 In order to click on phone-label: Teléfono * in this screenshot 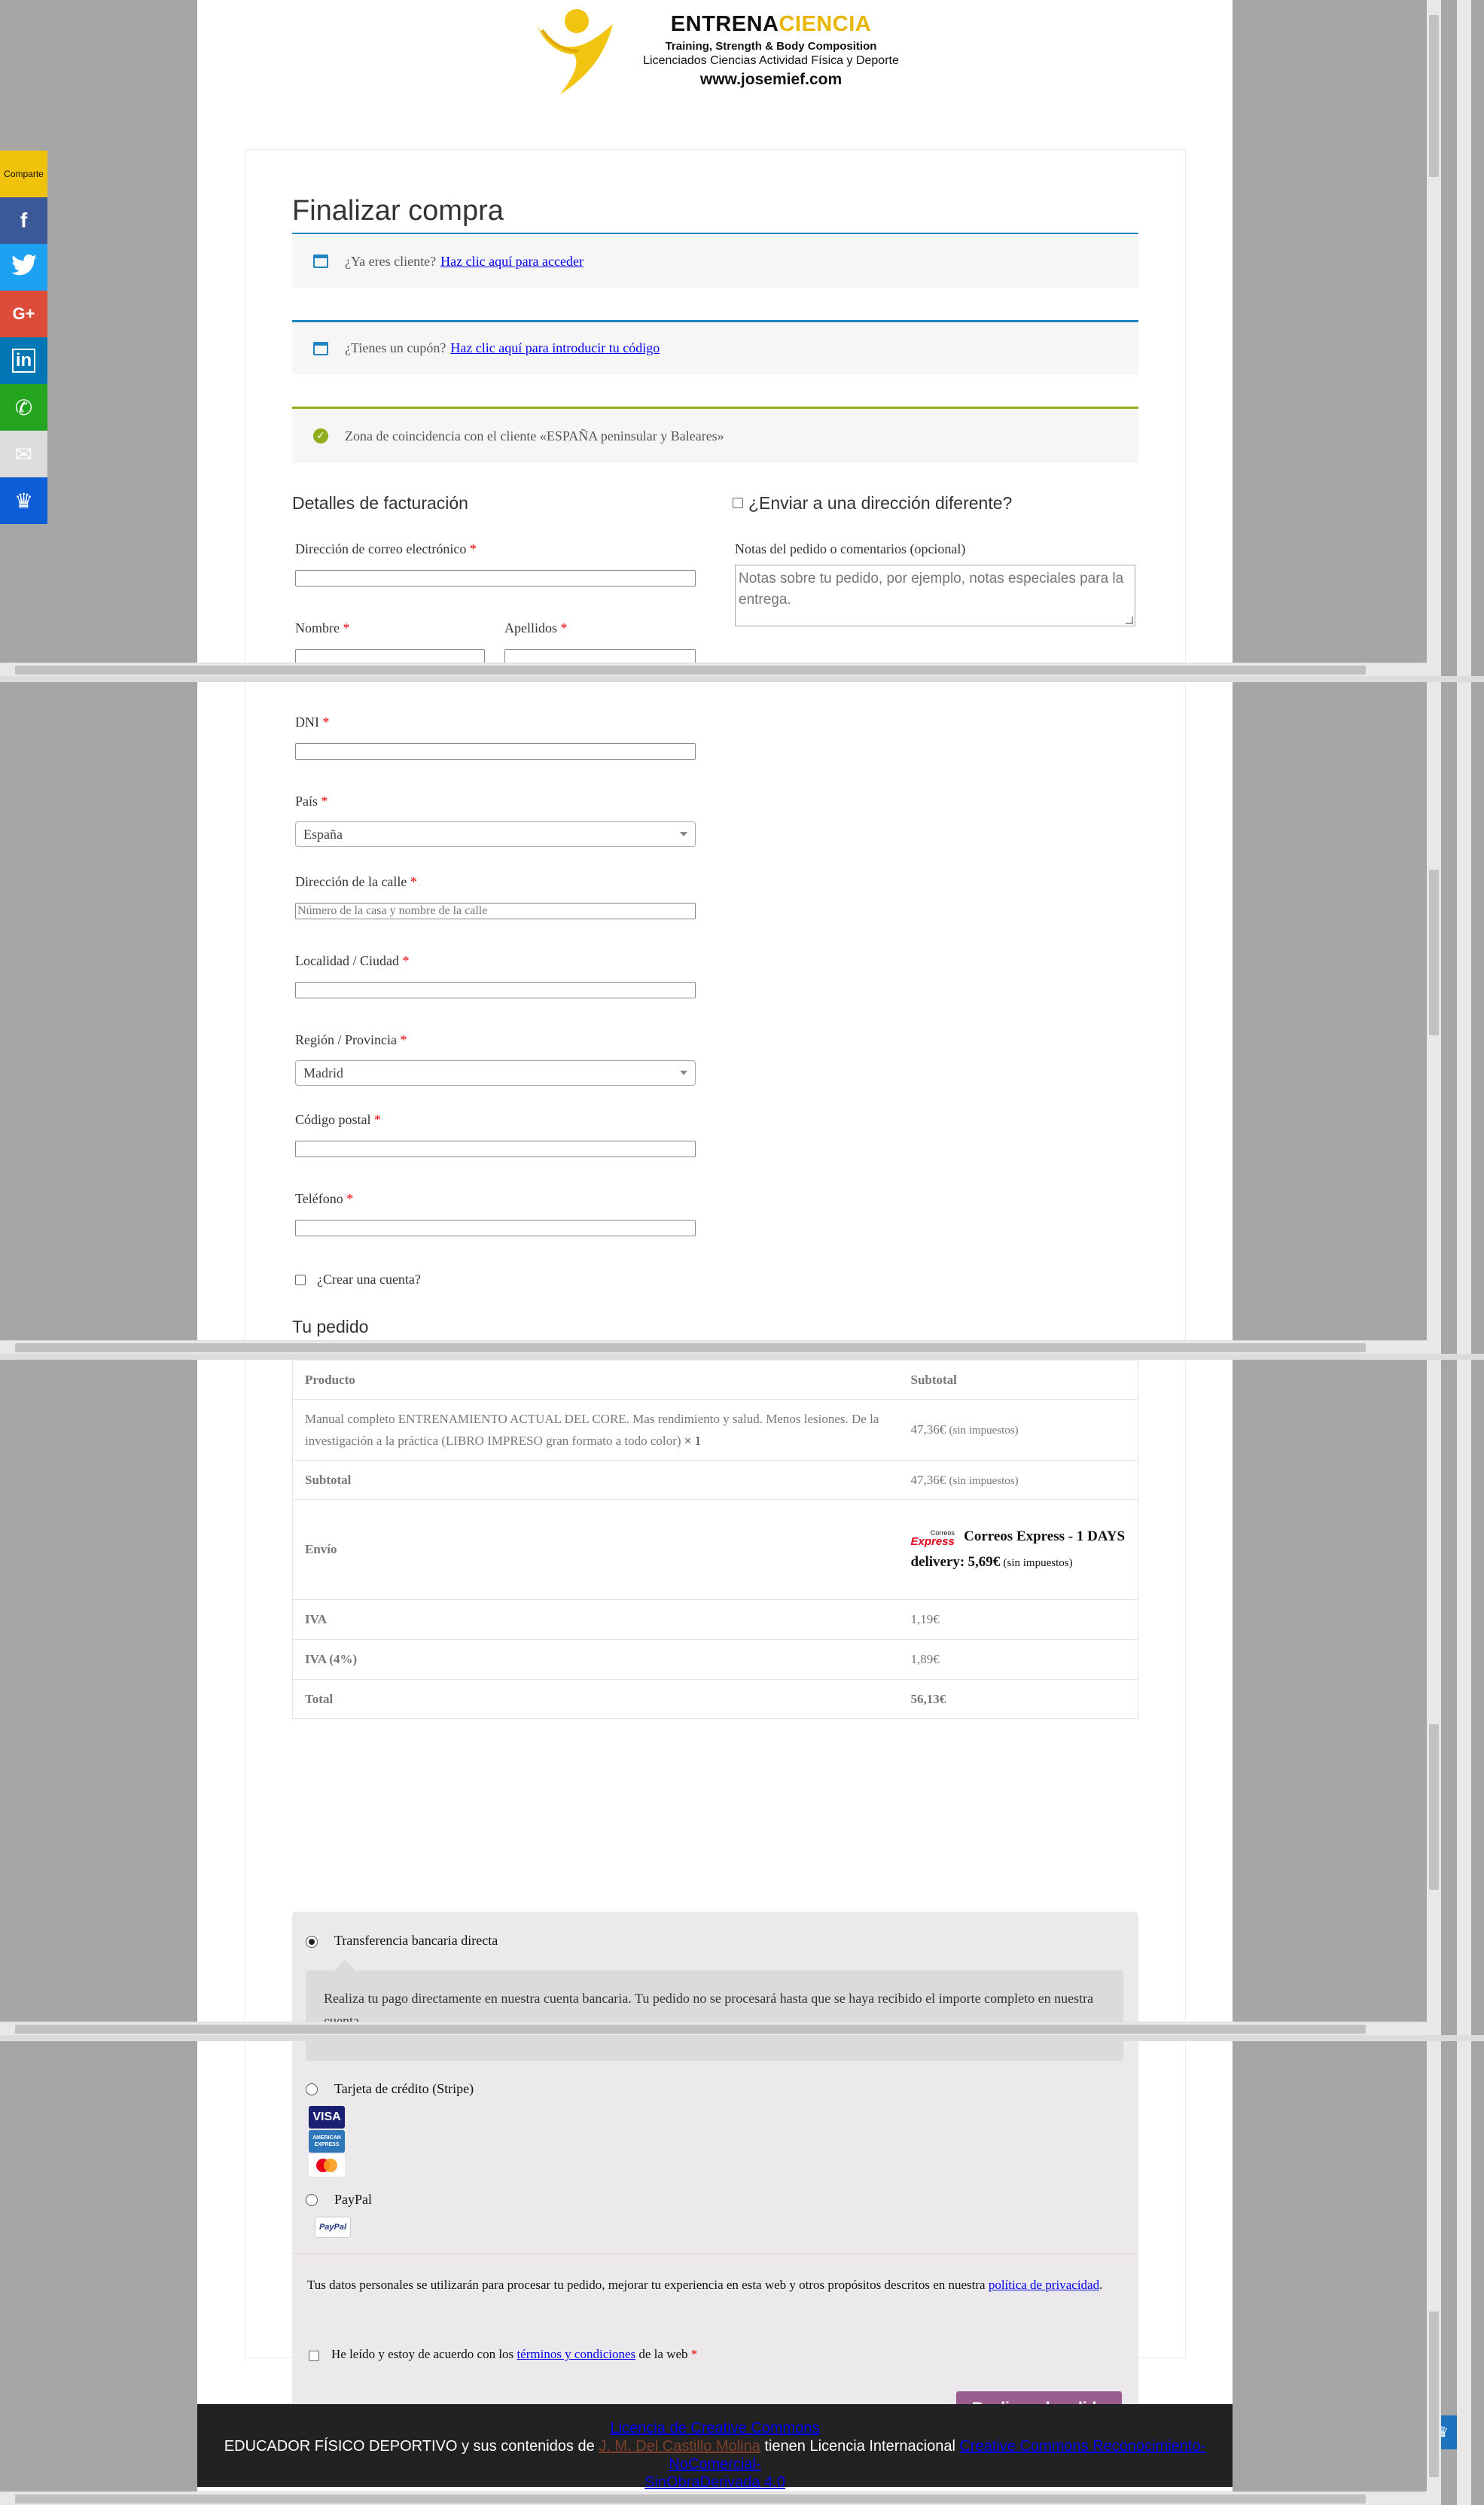, I will do `click(324, 1198)`.